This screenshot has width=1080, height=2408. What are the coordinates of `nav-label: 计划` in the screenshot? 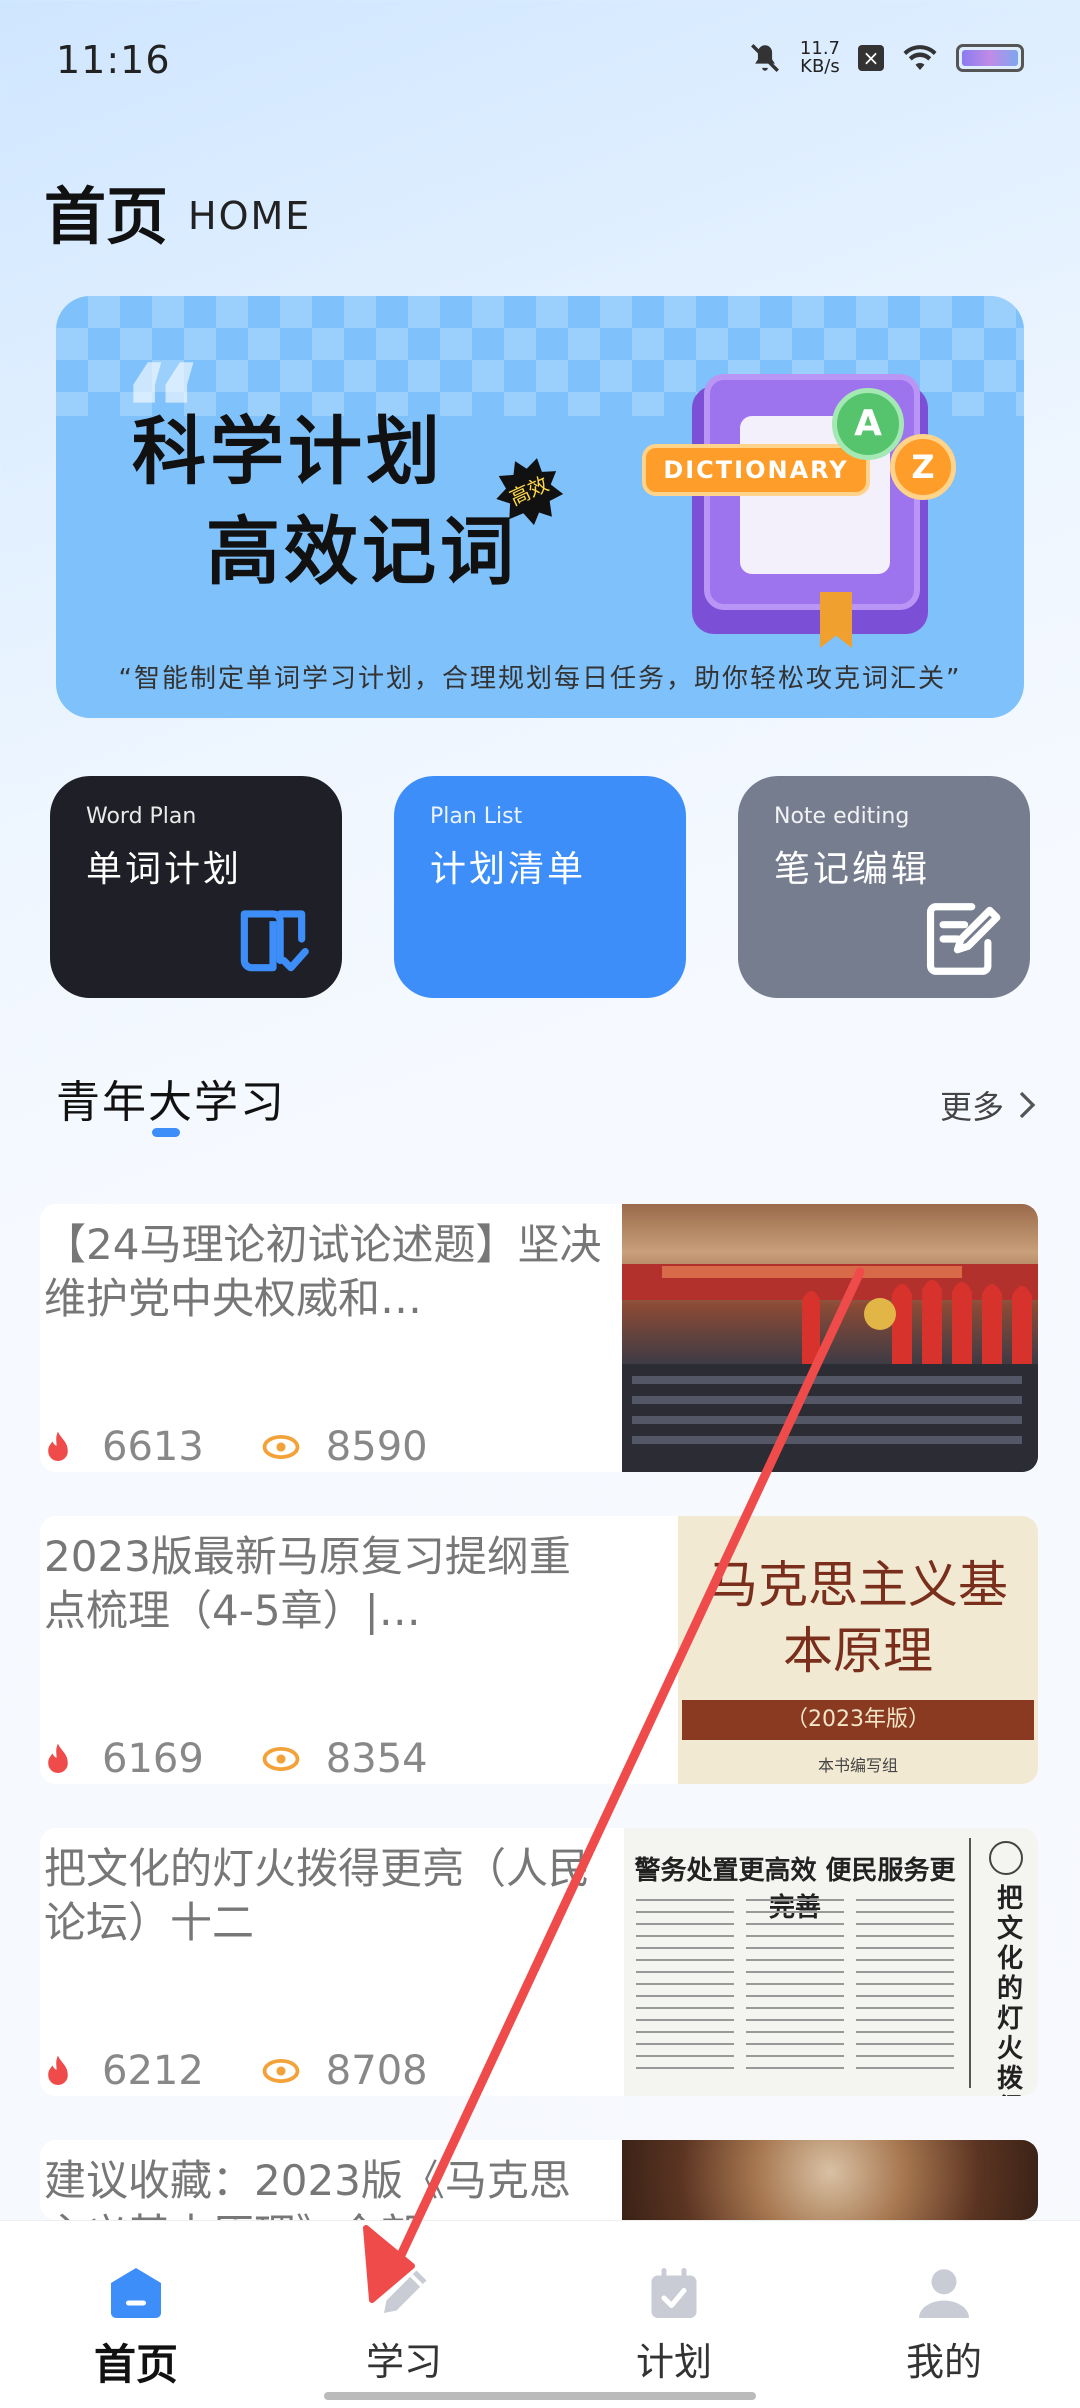 It's located at (673, 2362).